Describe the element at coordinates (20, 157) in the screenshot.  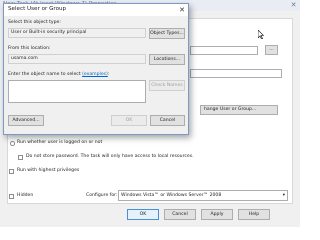
I see `do-not-store-password-checkbox` at that location.